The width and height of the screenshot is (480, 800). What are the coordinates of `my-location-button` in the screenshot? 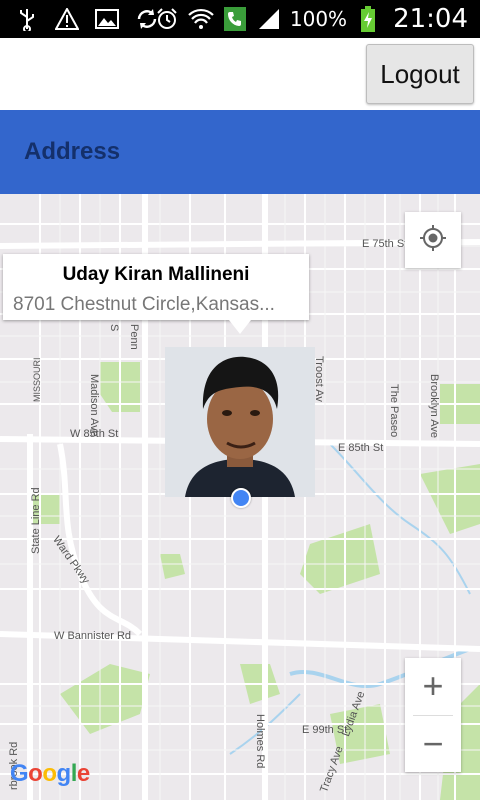 It's located at (433, 240).